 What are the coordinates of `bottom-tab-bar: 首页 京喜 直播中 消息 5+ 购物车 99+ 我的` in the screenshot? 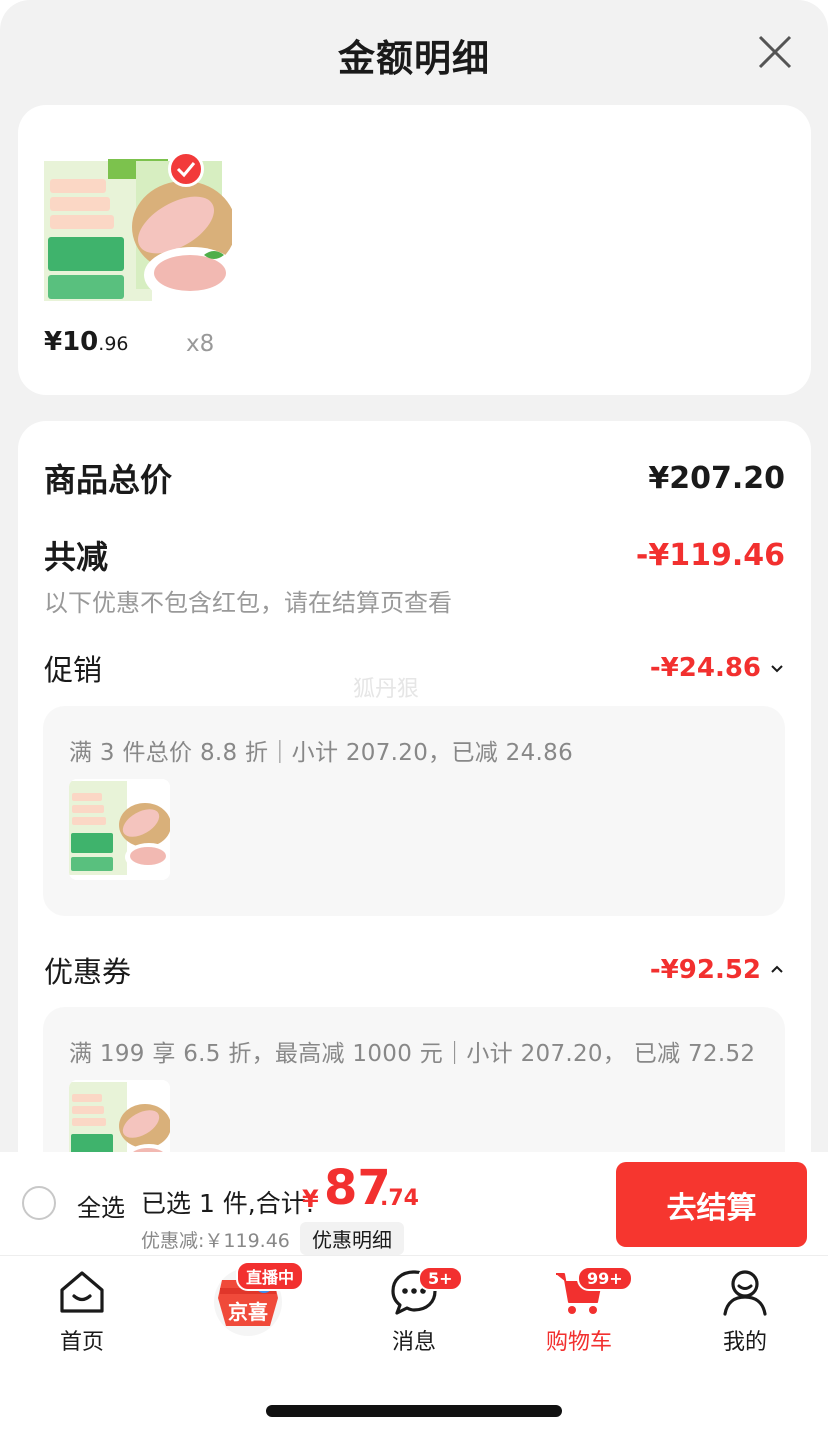 It's located at (414, 1311).